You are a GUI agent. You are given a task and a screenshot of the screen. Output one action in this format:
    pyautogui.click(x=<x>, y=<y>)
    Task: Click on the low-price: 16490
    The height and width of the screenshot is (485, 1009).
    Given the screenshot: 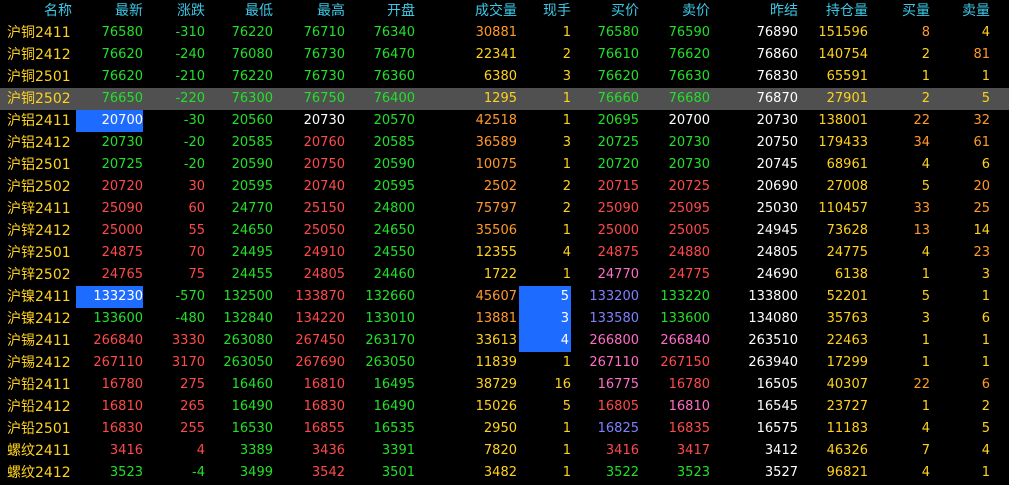 What is the action you would take?
    pyautogui.click(x=252, y=406)
    